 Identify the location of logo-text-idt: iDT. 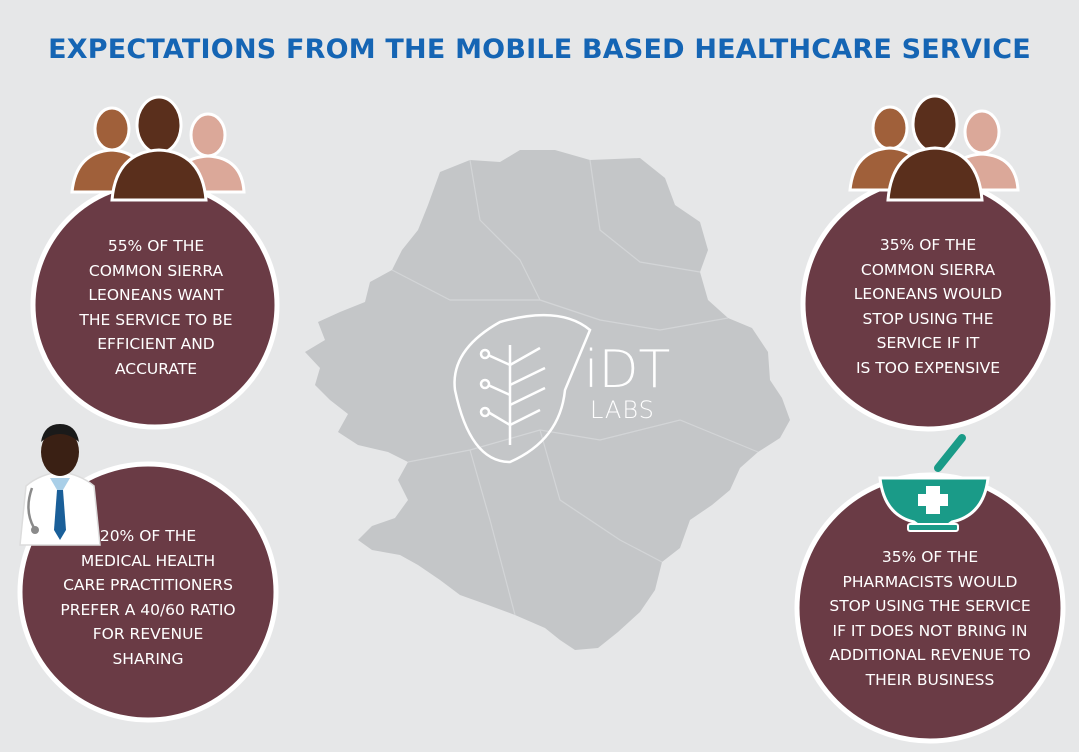
(627, 370).